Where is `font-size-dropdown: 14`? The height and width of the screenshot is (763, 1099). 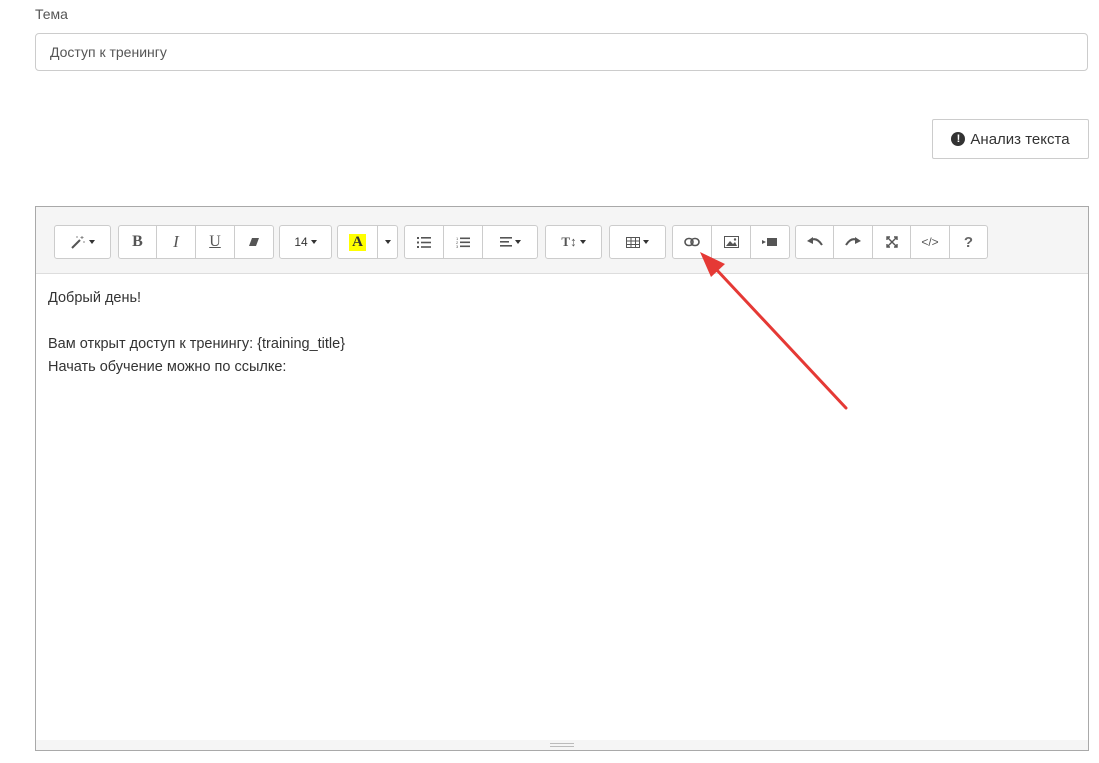
font-size-dropdown: 14 is located at coordinates (305, 242).